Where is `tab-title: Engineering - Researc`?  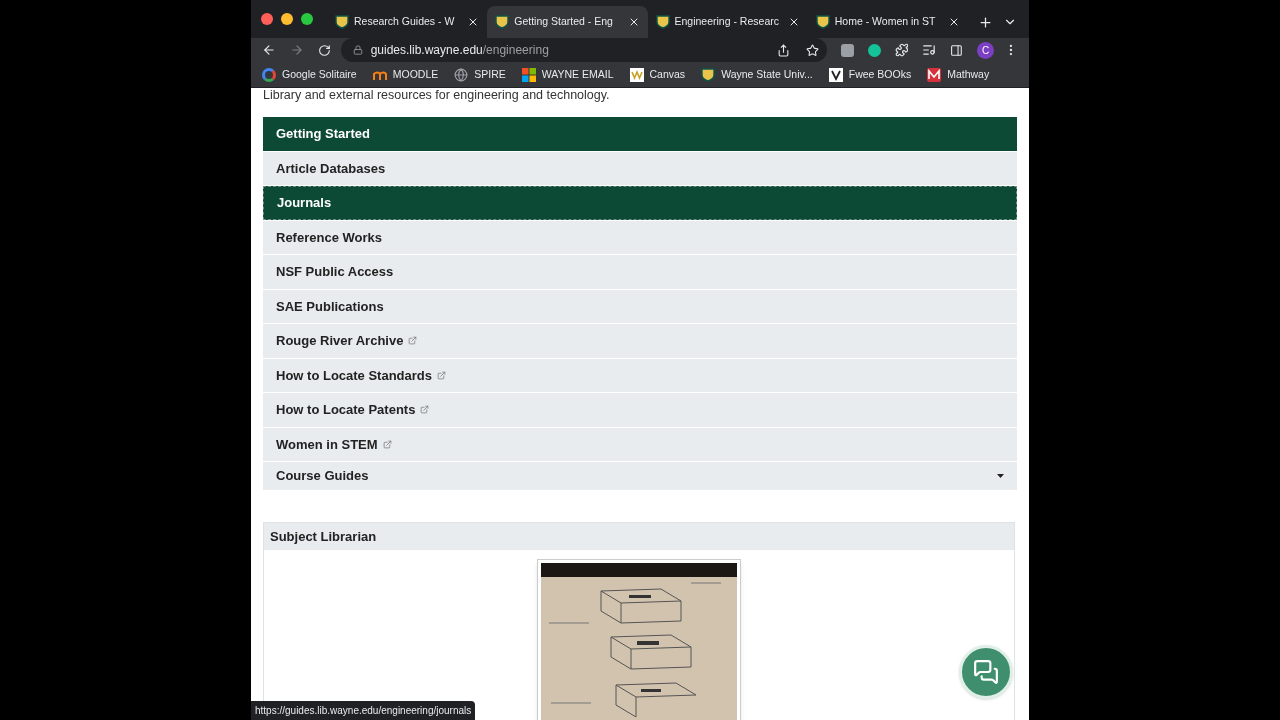
tab-title: Engineering - Researc is located at coordinates (727, 22).